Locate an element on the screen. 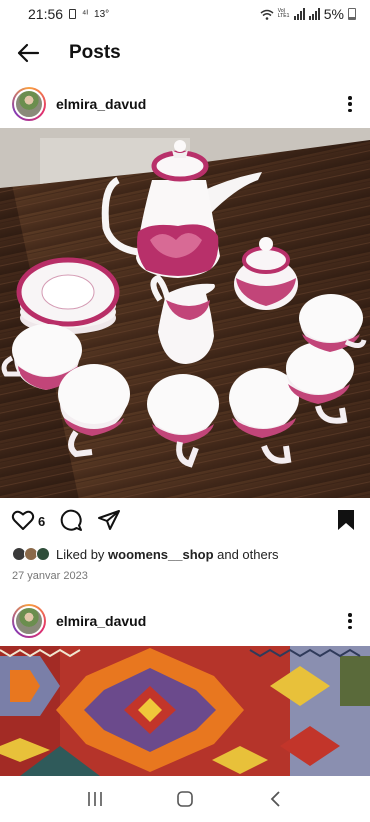  recents-button is located at coordinates (95, 799).